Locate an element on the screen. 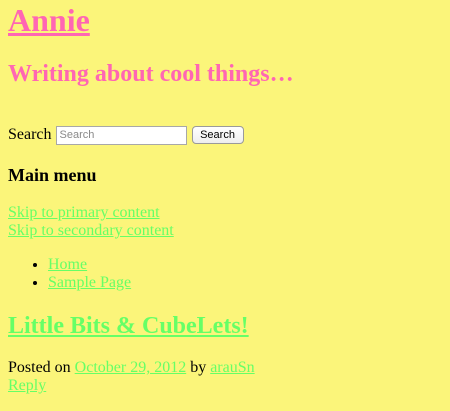 Image resolution: width=450 pixels, height=411 pixels. main-nav-list: Home Sample Page is located at coordinates (69, 274).